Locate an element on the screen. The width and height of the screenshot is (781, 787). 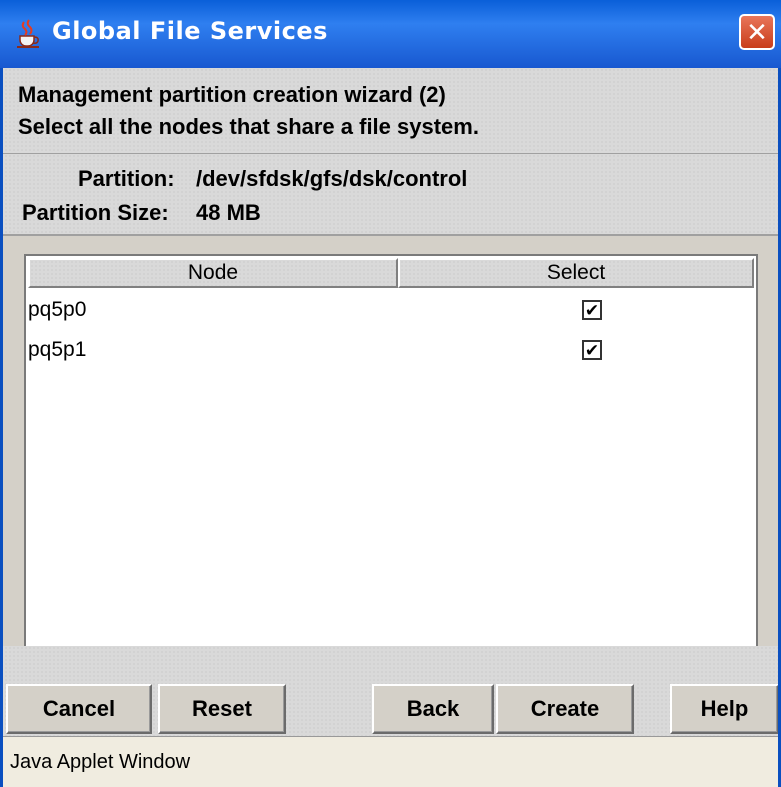
column-header-node: Node is located at coordinates (213, 273).